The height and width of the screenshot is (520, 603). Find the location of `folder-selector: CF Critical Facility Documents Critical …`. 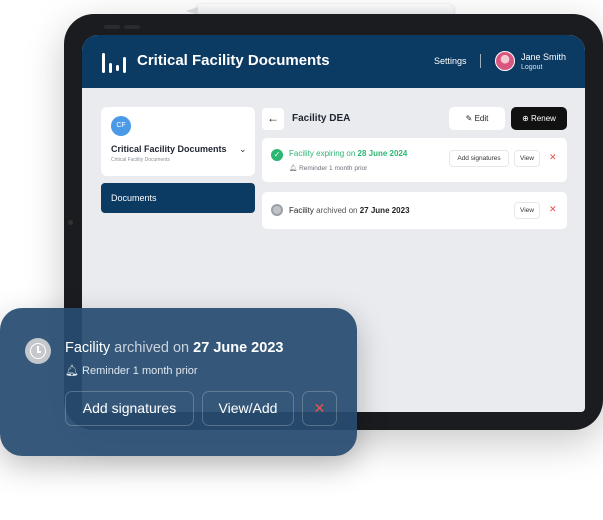

folder-selector: CF Critical Facility Documents Critical … is located at coordinates (178, 141).